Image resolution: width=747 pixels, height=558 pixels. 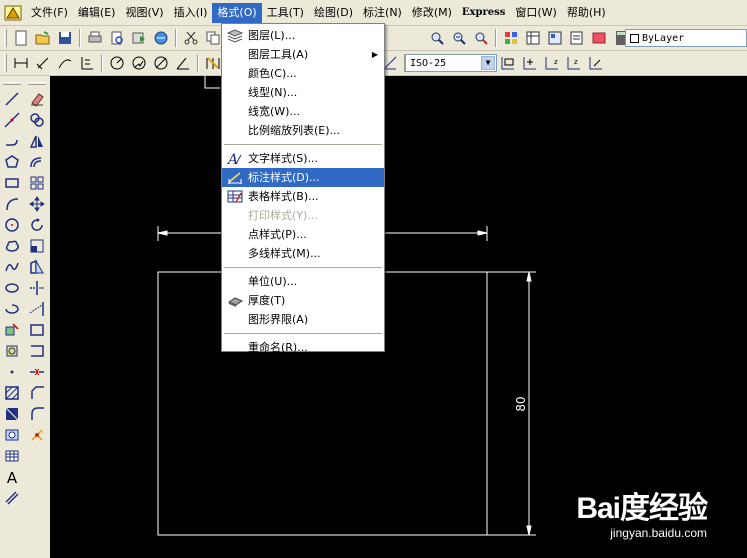 I want to click on save-icon, so click(x=65, y=38).